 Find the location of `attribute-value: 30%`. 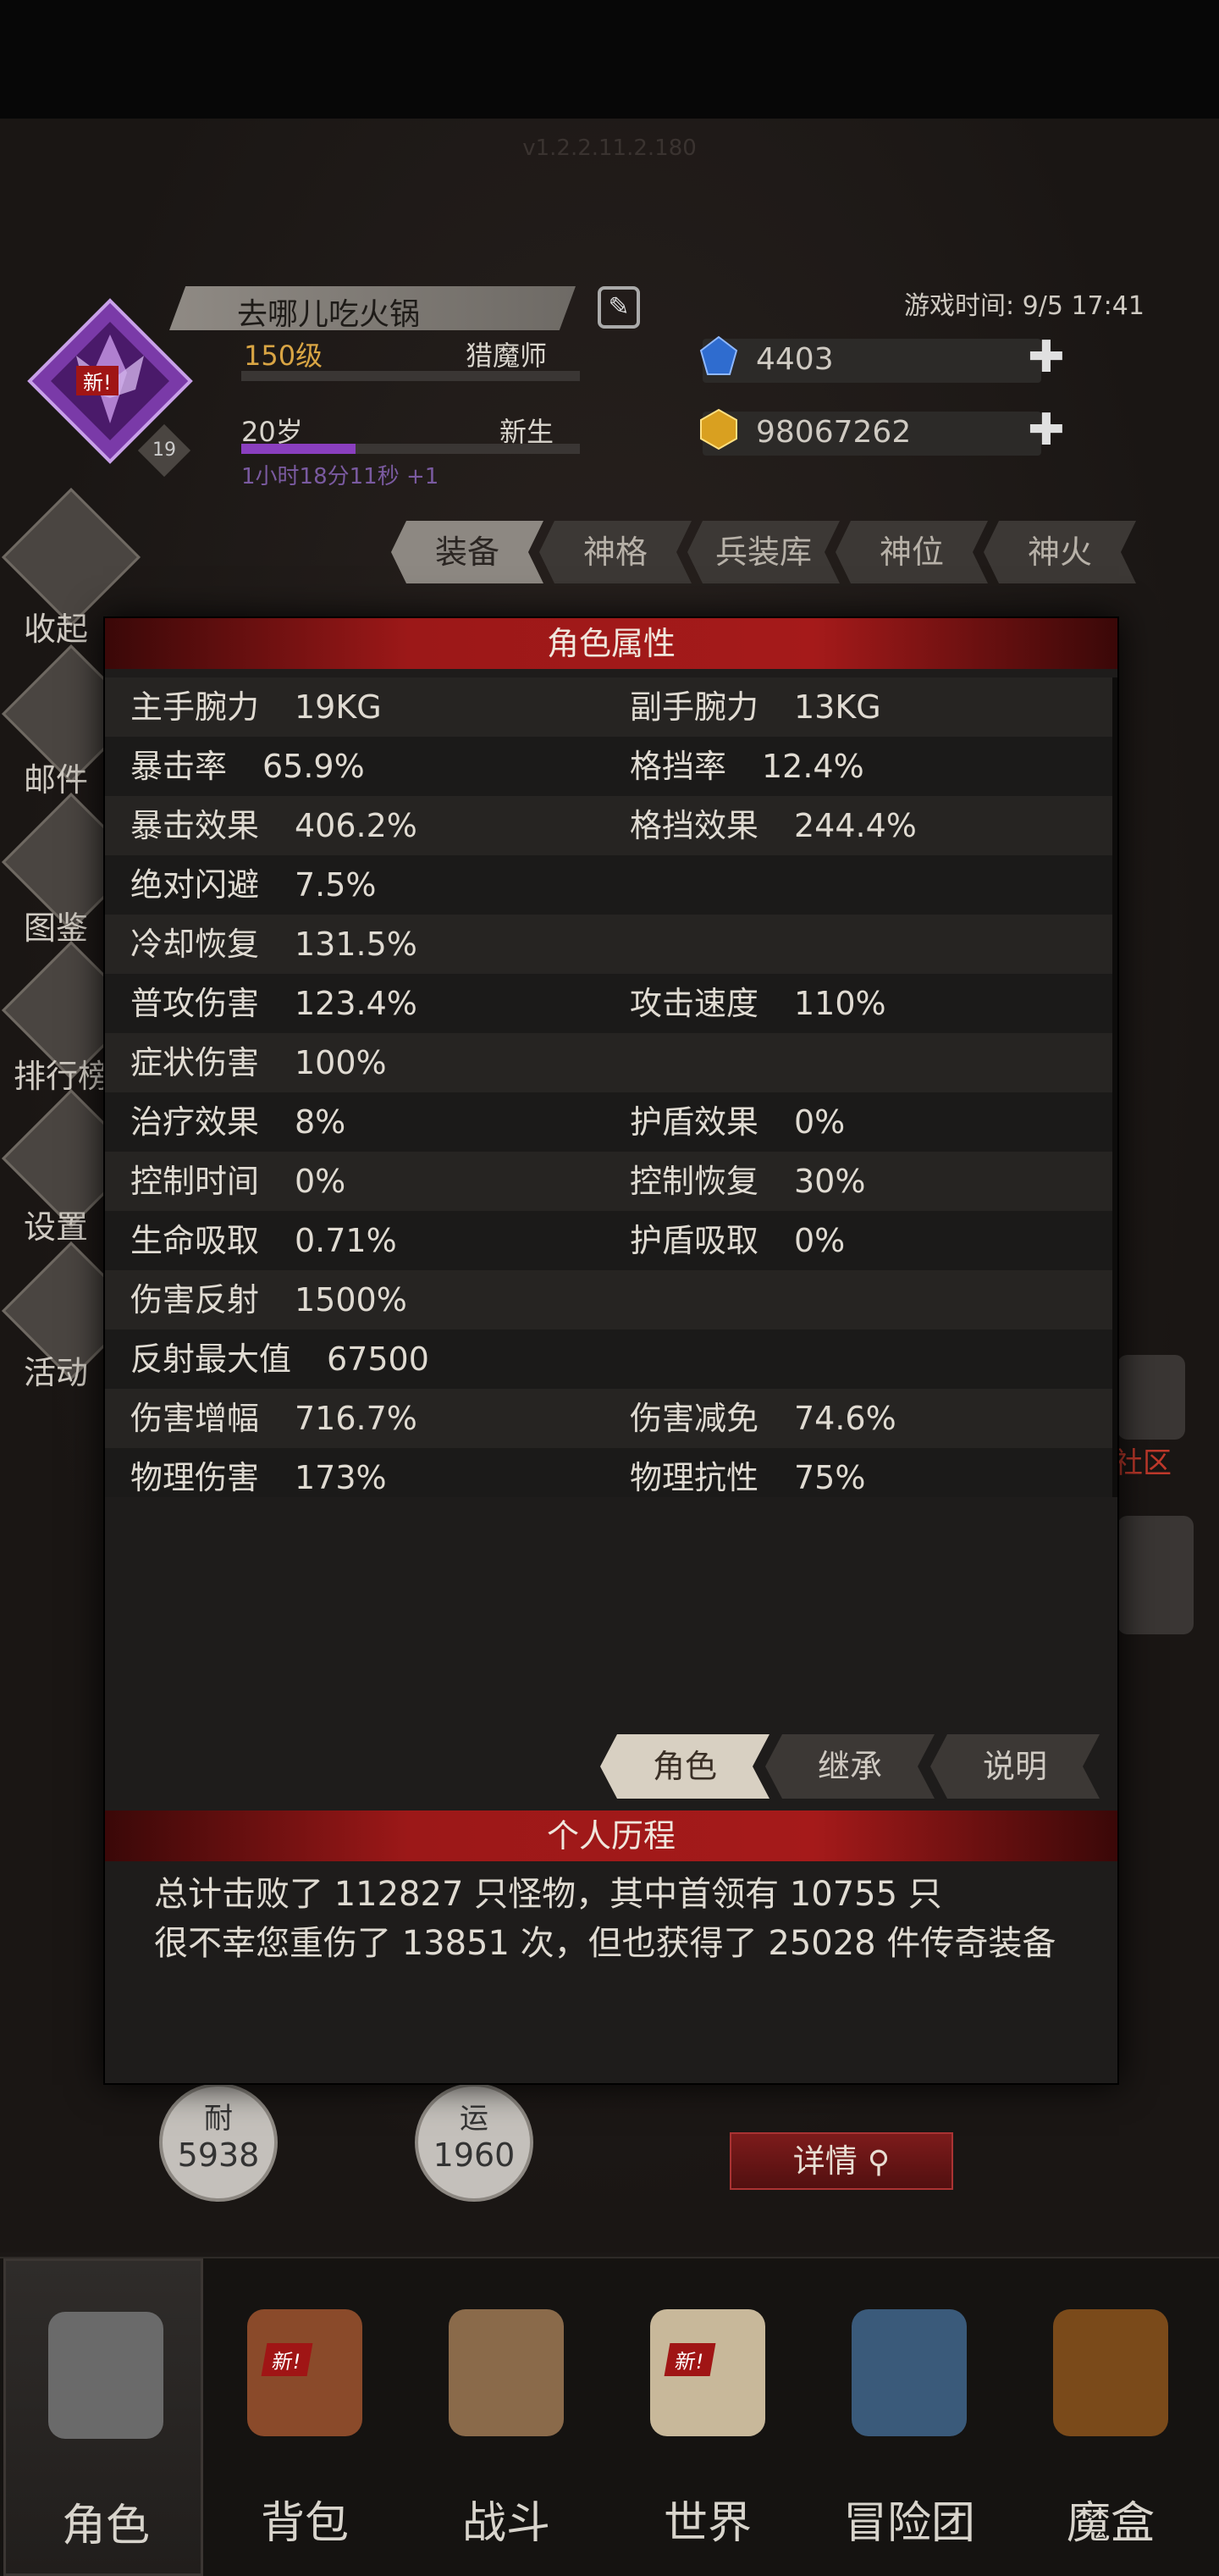

attribute-value: 30% is located at coordinates (830, 1181).